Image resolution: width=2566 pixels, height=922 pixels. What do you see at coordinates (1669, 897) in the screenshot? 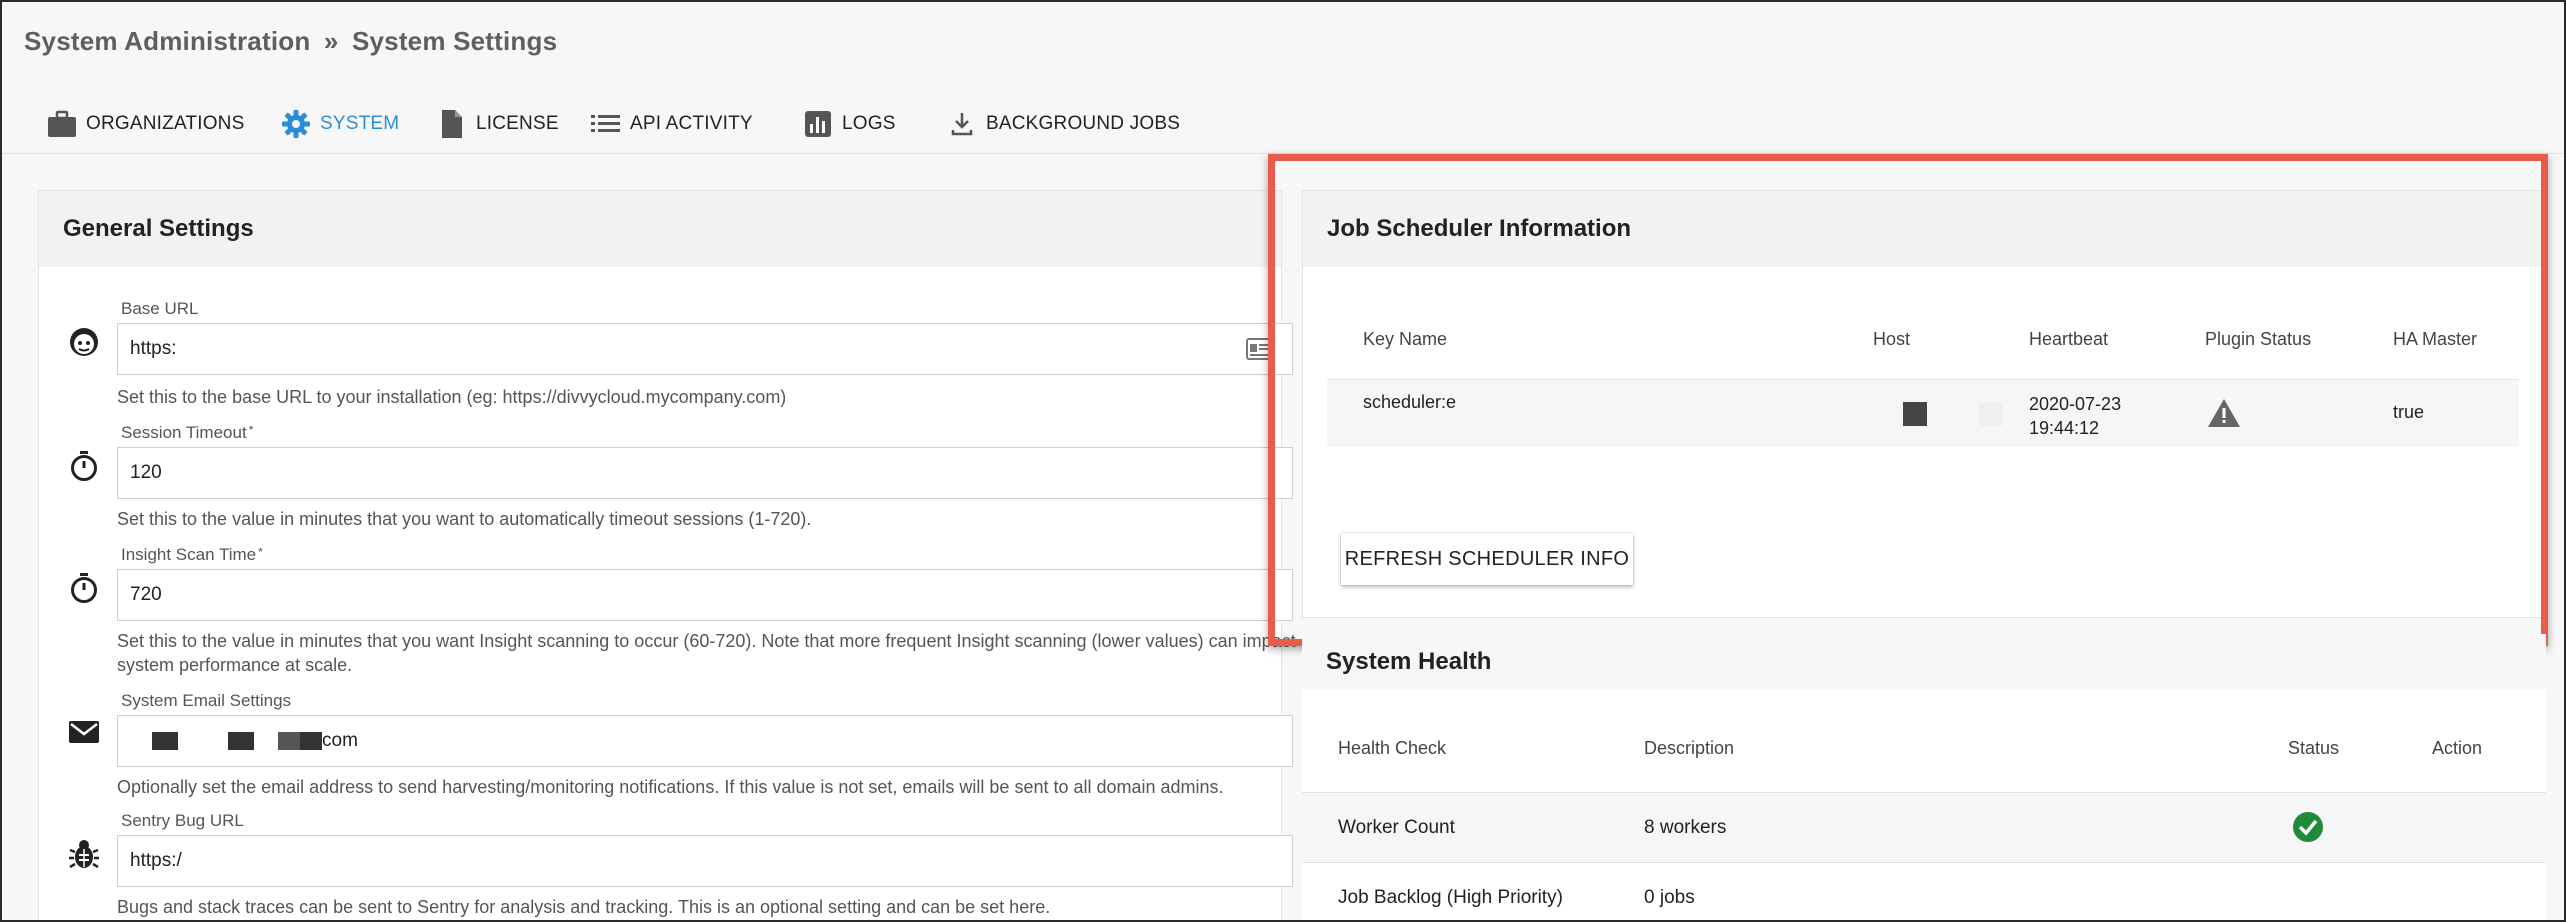
I see `health-check-description: 0 jobs` at bounding box center [1669, 897].